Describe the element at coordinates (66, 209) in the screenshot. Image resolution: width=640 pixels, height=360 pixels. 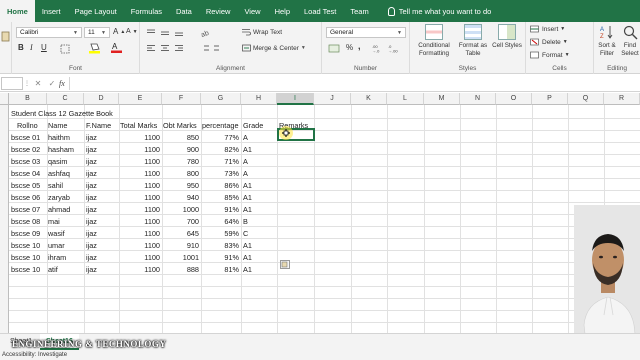
I see `cell-name: ahmad` at that location.